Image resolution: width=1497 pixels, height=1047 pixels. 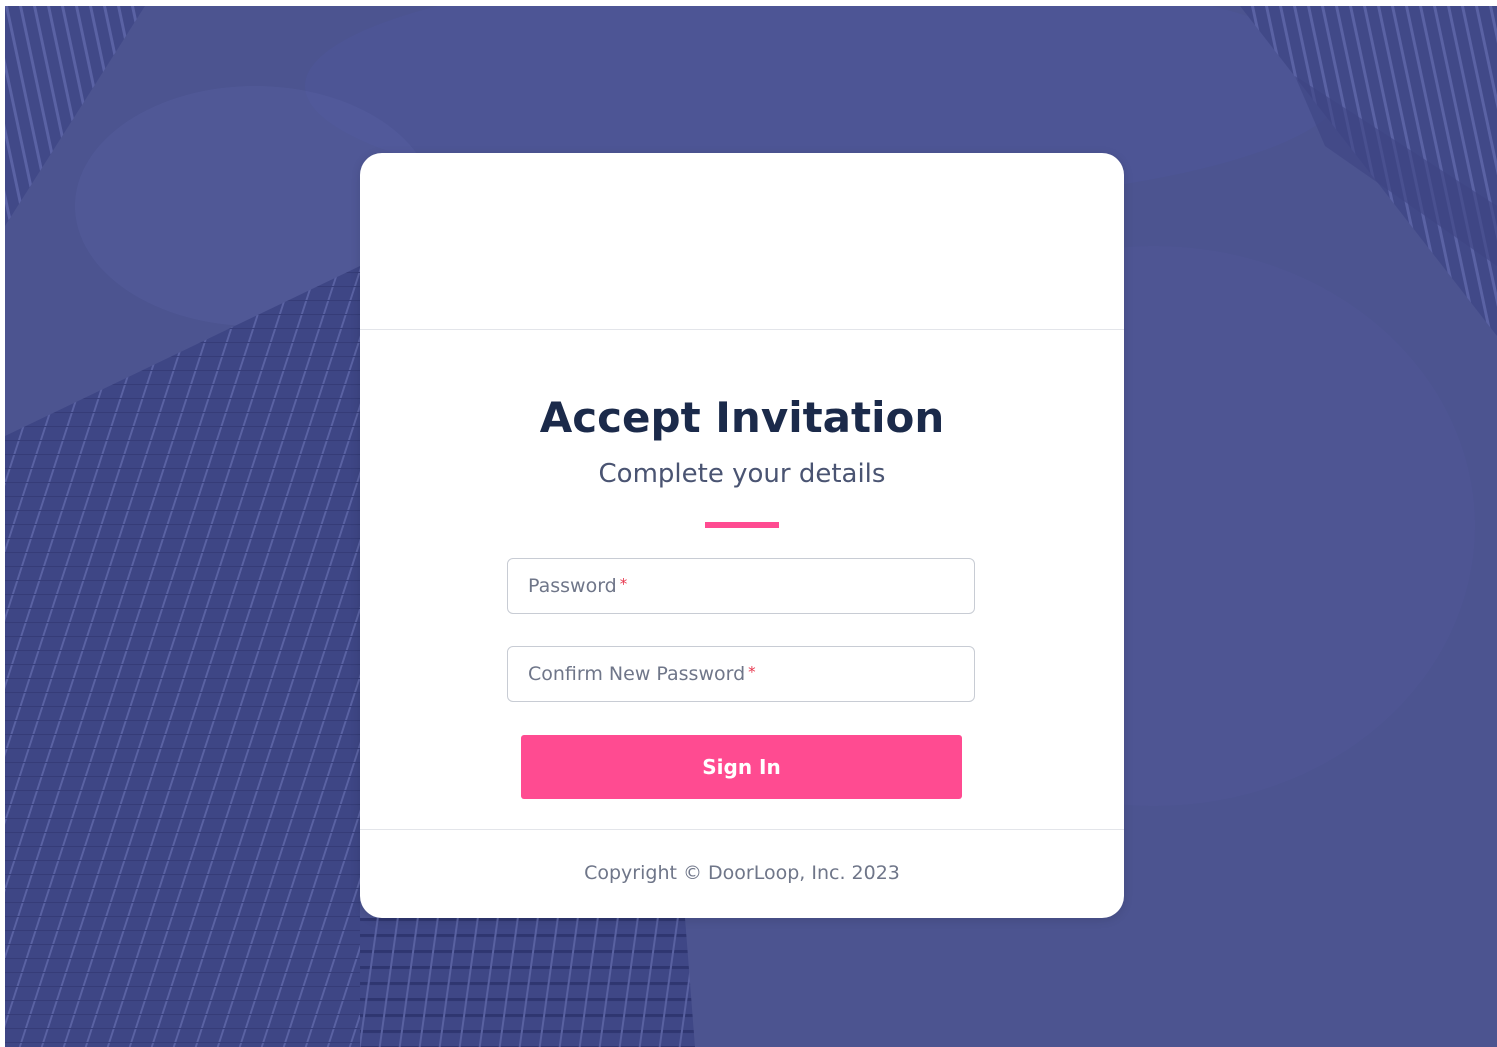 What do you see at coordinates (742, 241) in the screenshot?
I see `card-header` at bounding box center [742, 241].